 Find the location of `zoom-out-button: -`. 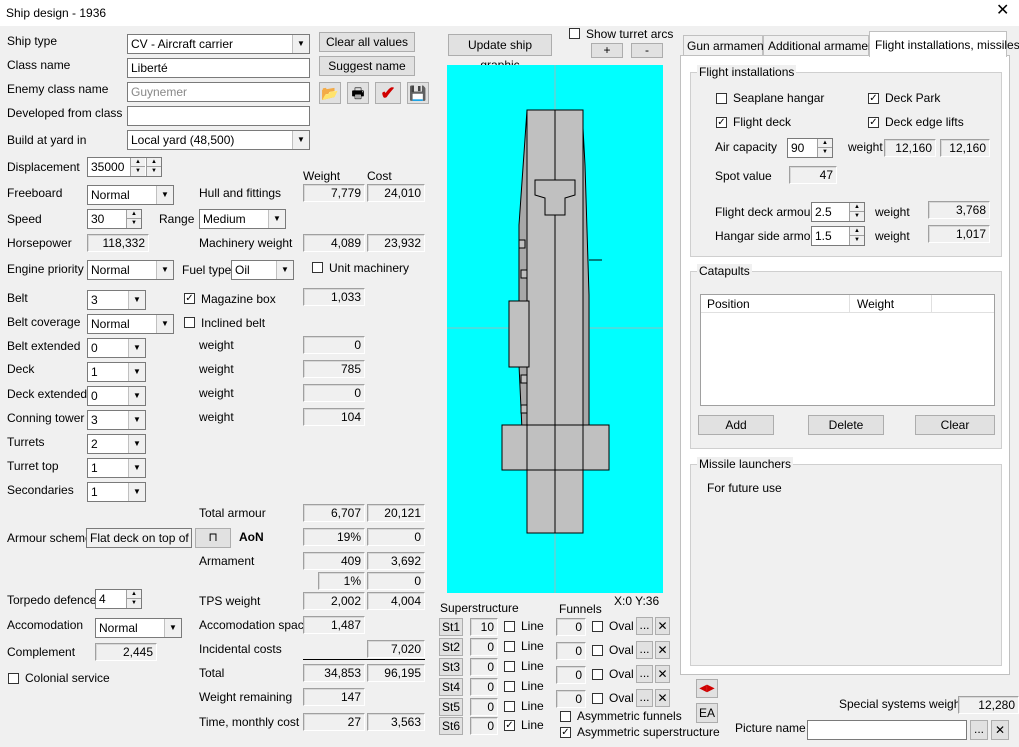

zoom-out-button: - is located at coordinates (647, 50).